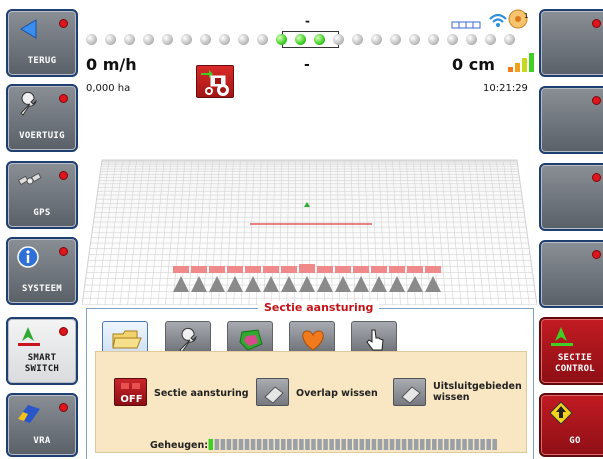 The image size is (603, 459). I want to click on lightbar, so click(306, 39).